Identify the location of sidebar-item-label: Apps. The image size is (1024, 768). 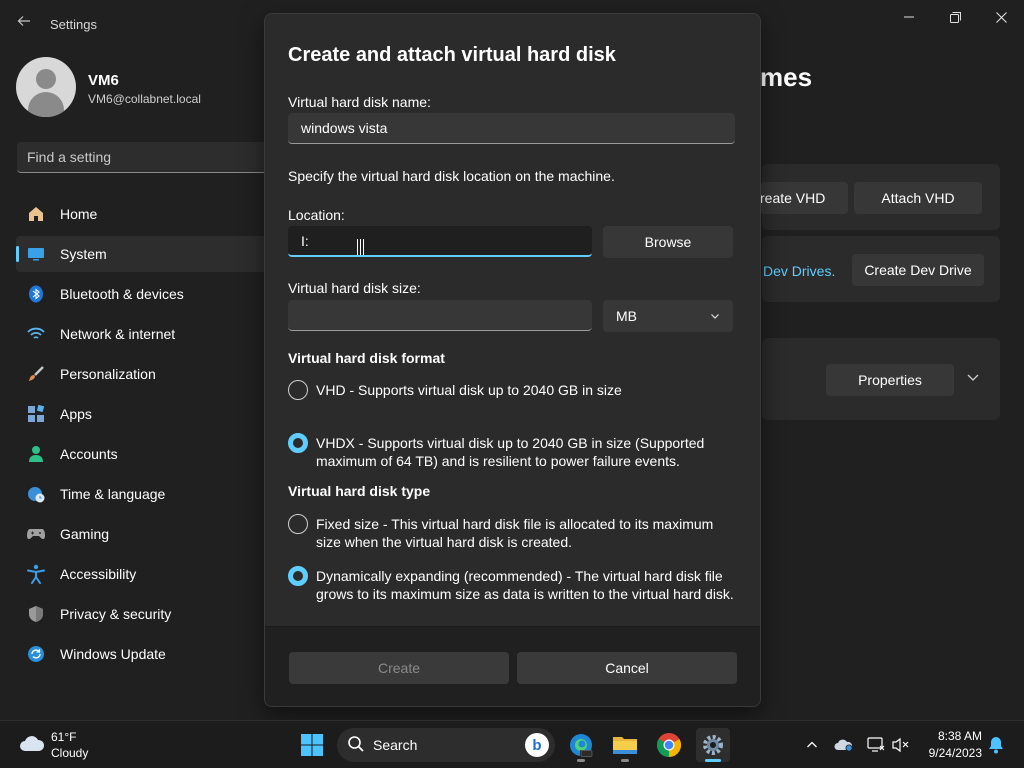
(76, 414).